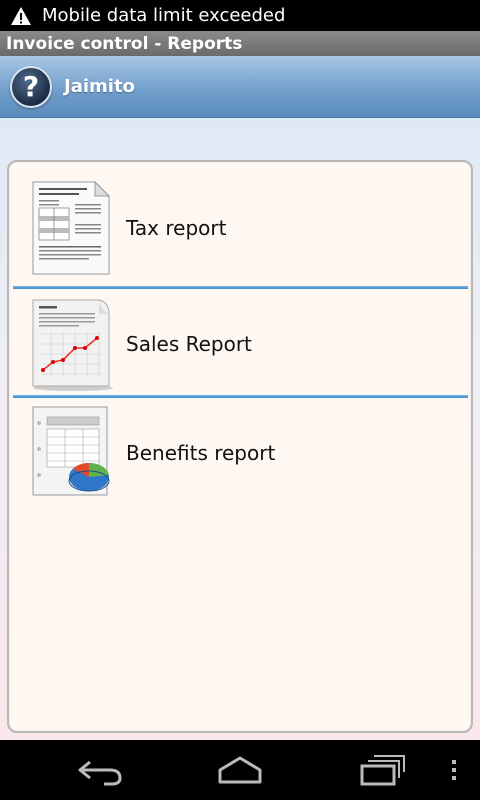 This screenshot has height=800, width=480. I want to click on report-item-tax: Tax report, so click(240, 228).